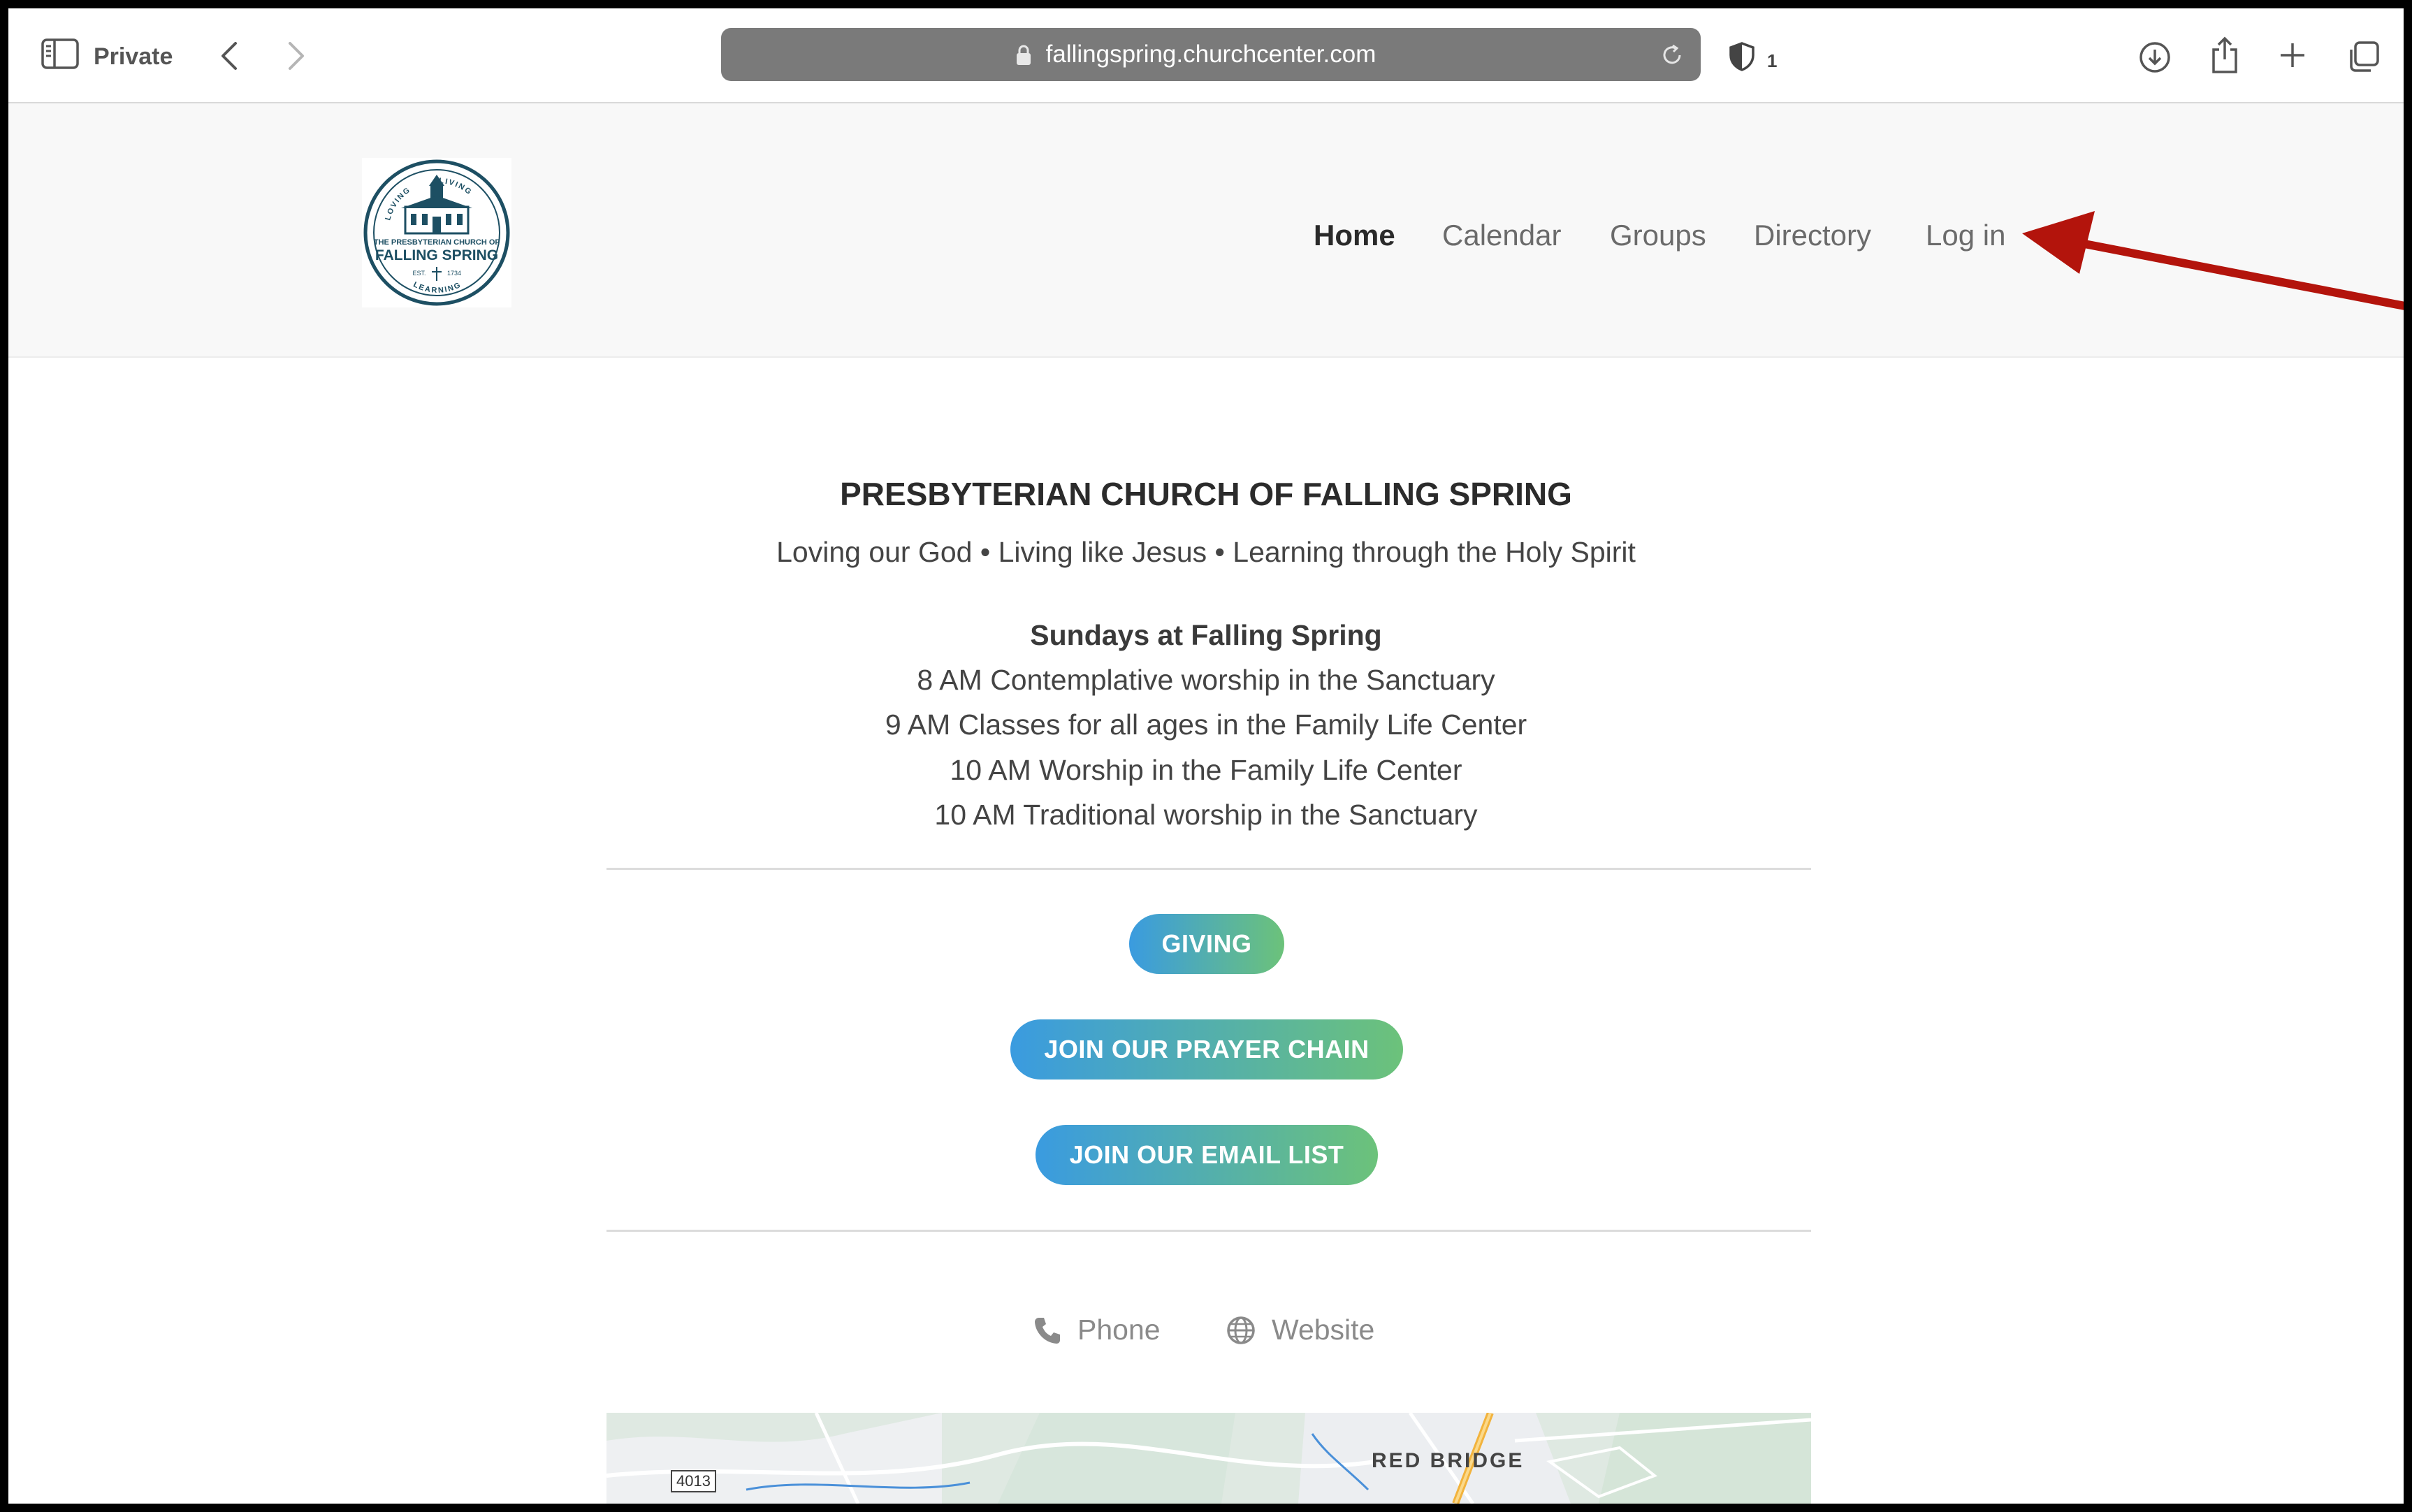 The image size is (2412, 1512). Describe the element at coordinates (133, 56) in the screenshot. I see `private-label: Private` at that location.